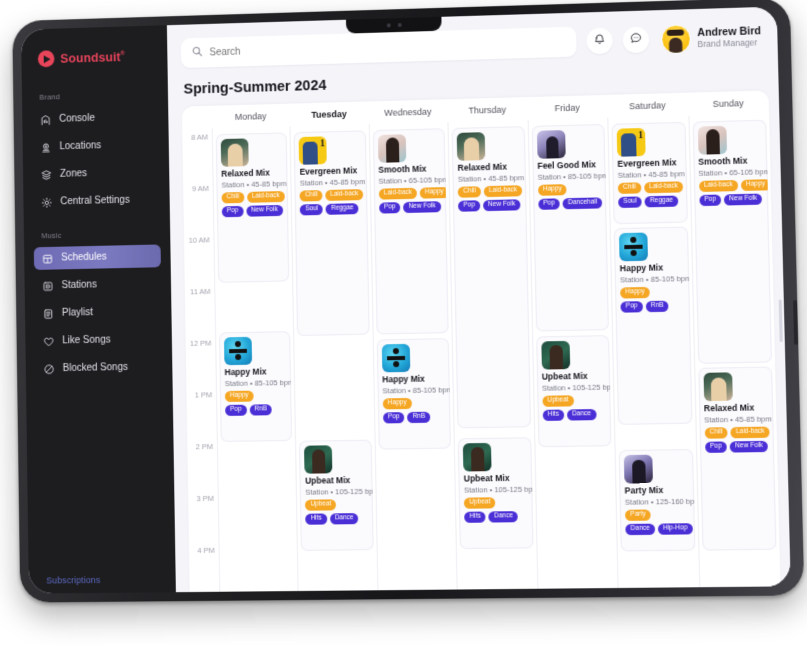 The image size is (807, 645). What do you see at coordinates (98, 340) in the screenshot?
I see `sidebar-item-like-songs: Like Songs` at bounding box center [98, 340].